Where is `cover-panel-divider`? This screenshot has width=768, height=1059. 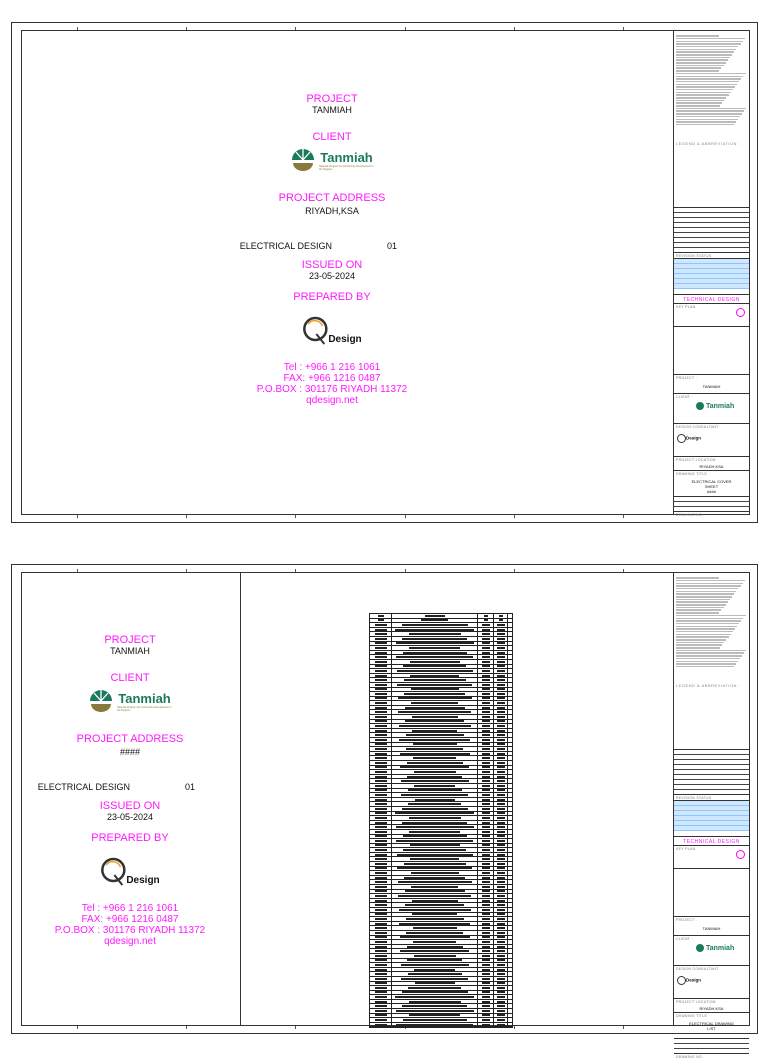
cover-panel-divider is located at coordinates (240, 799).